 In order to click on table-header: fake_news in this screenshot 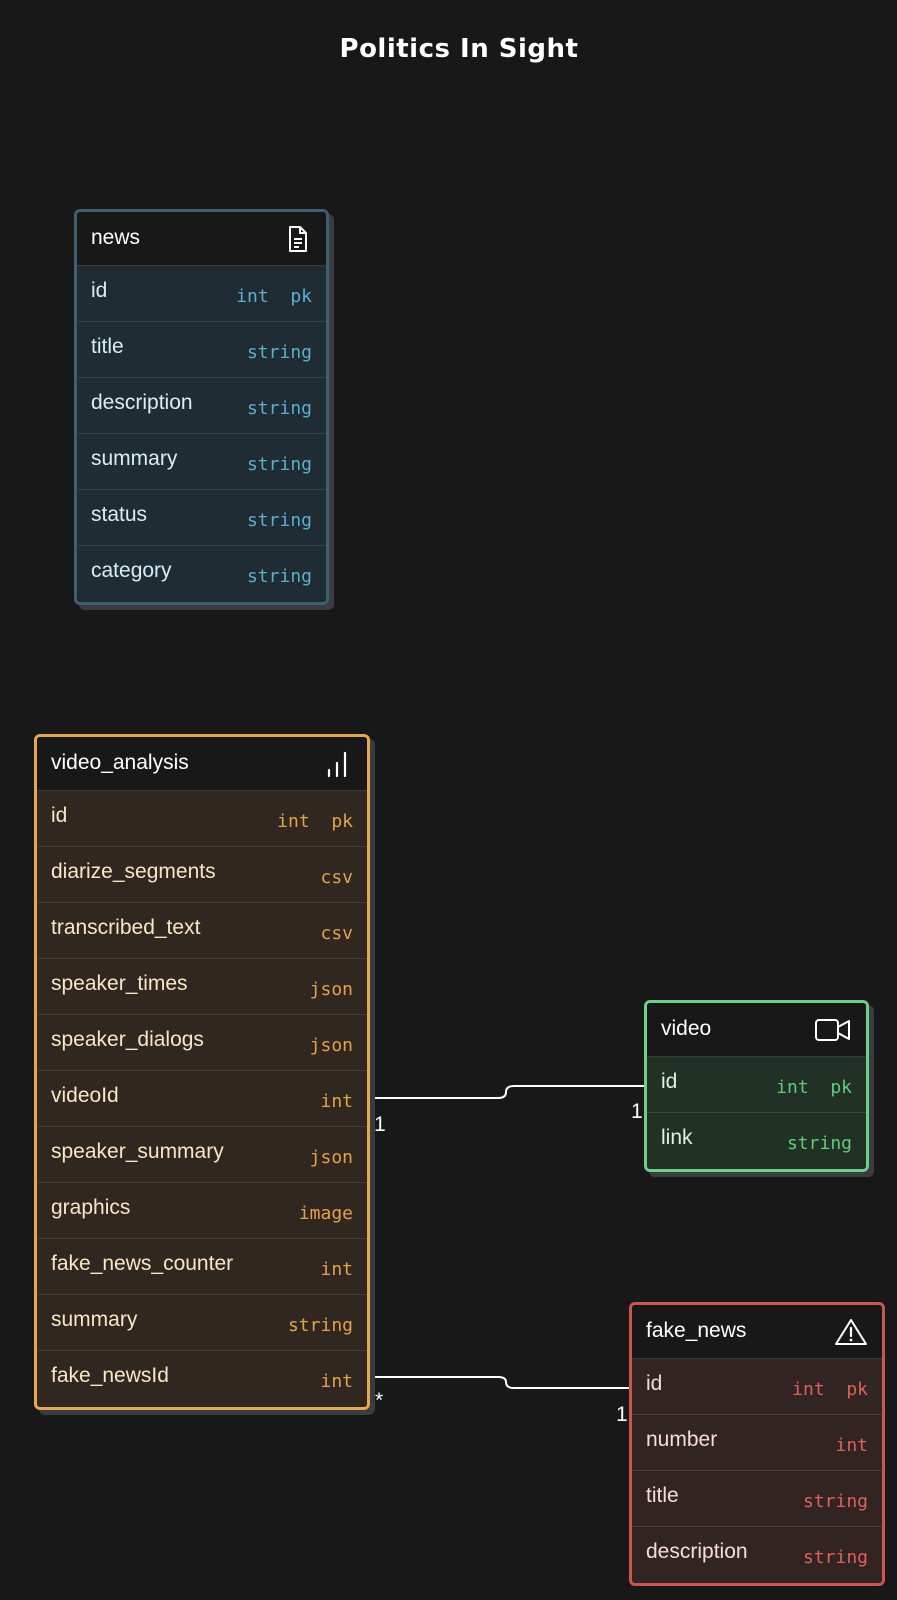, I will do `click(757, 1332)`.